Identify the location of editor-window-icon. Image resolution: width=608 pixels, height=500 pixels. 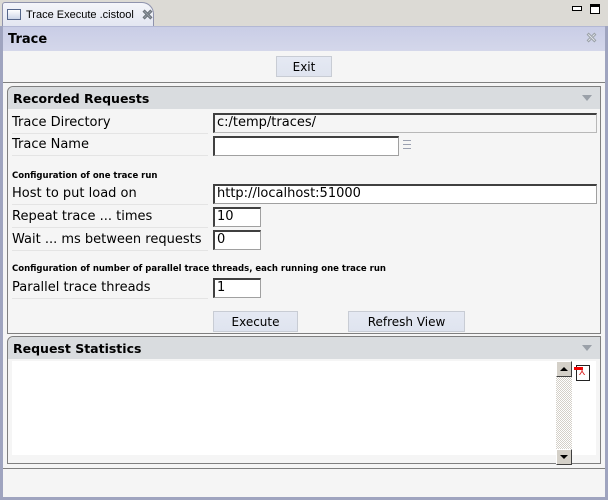
(14, 14).